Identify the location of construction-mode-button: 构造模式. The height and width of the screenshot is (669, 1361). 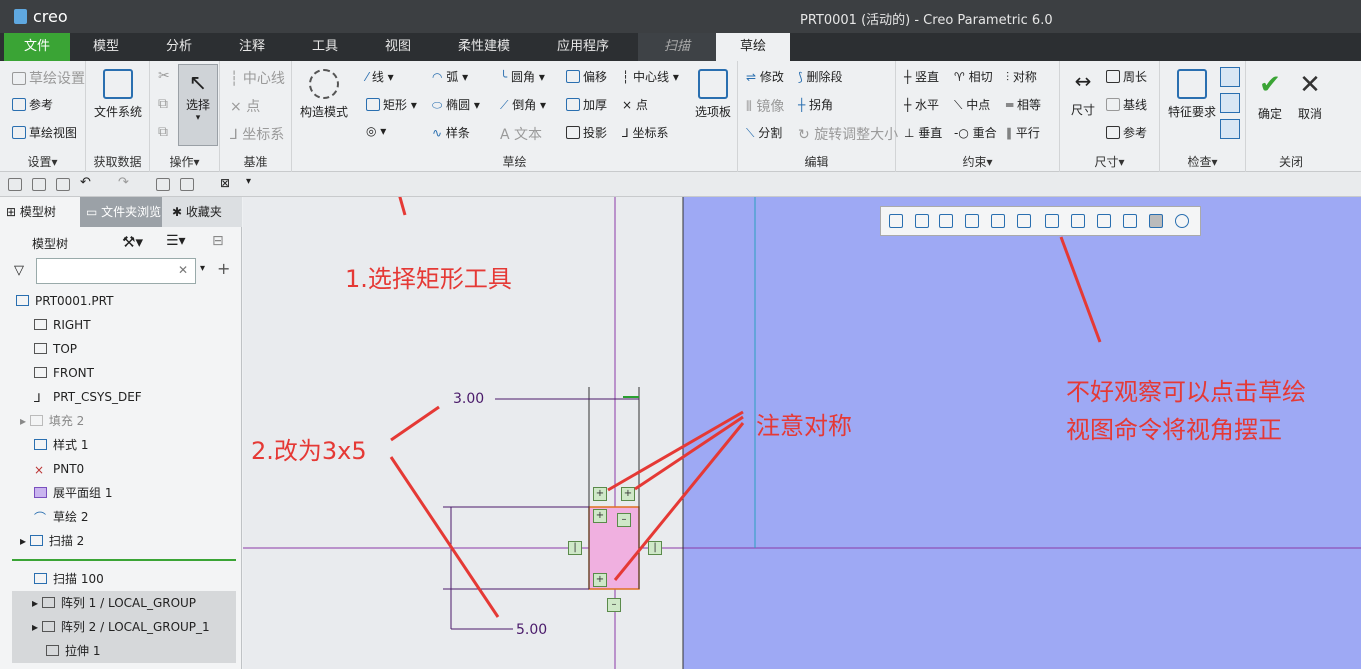
(324, 94).